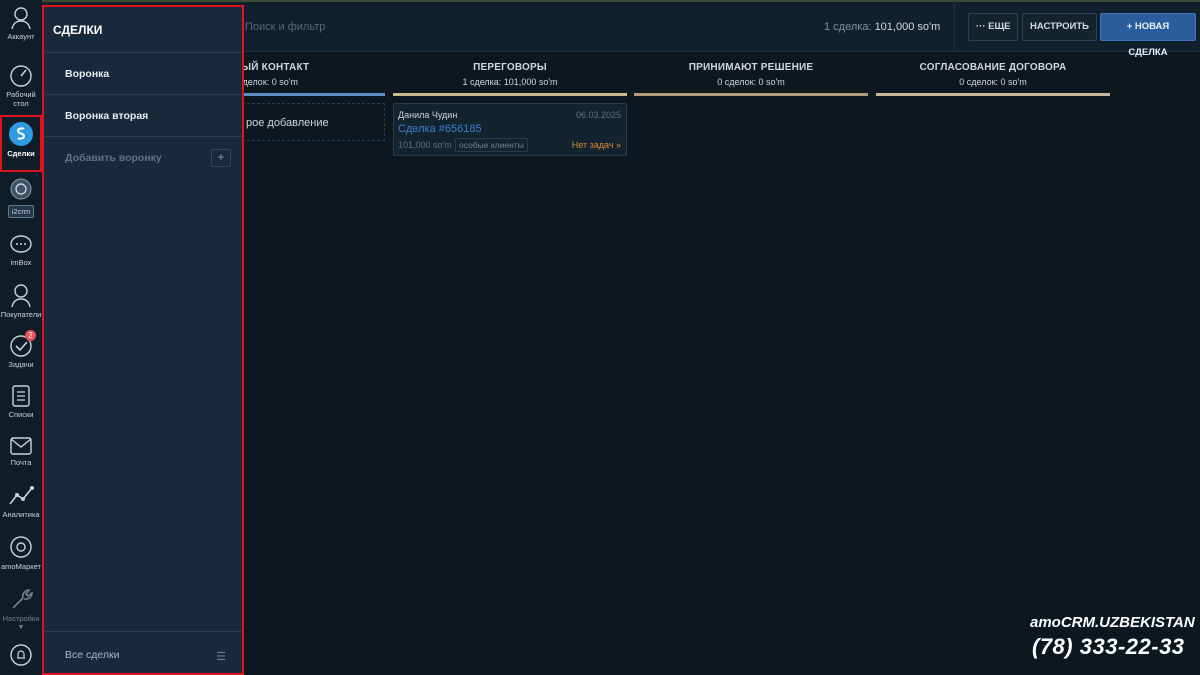  I want to click on column-line-contract, so click(993, 94).